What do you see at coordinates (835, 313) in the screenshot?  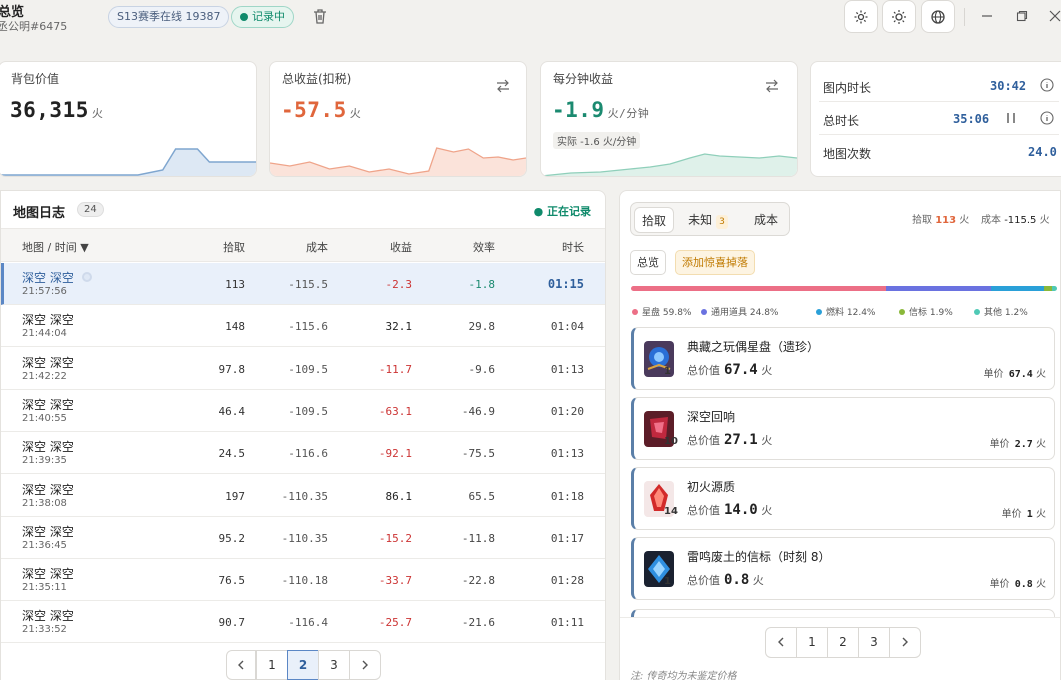 I see `legend-name: 燃料` at bounding box center [835, 313].